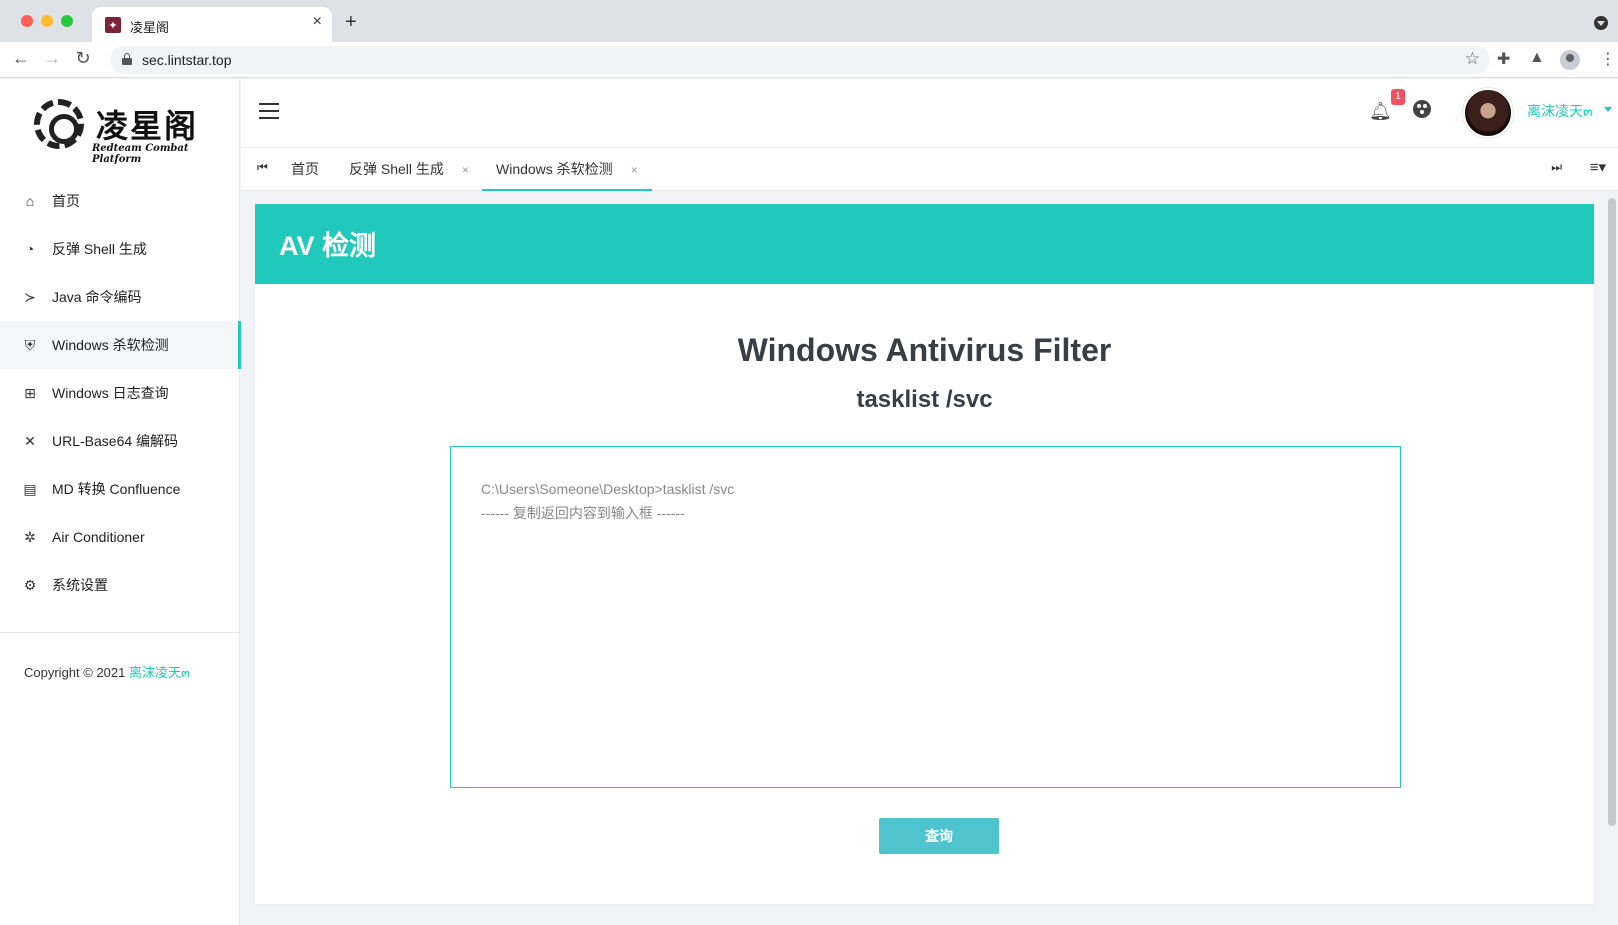 This screenshot has height=925, width=1618. I want to click on tabs-scroll-left-icon: ⏮, so click(262, 167).